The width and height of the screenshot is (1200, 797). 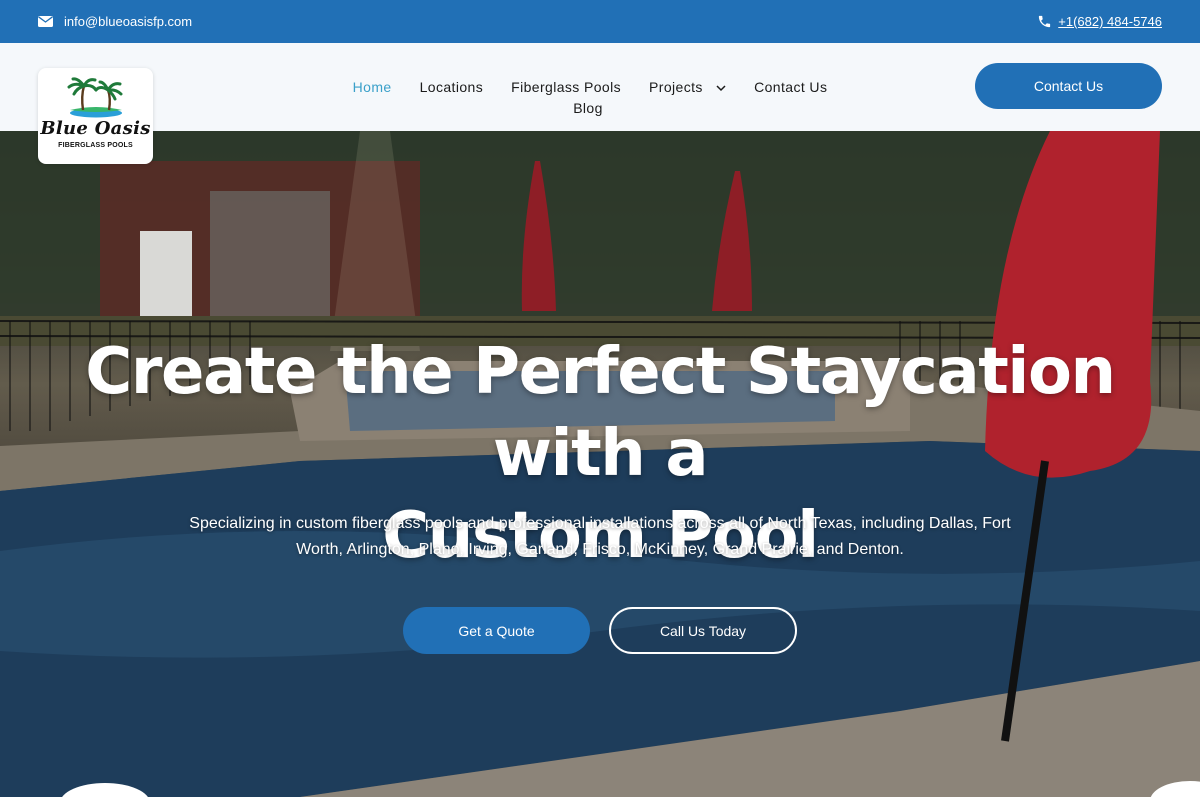 I want to click on chevron-down-icon, so click(x=721, y=88).